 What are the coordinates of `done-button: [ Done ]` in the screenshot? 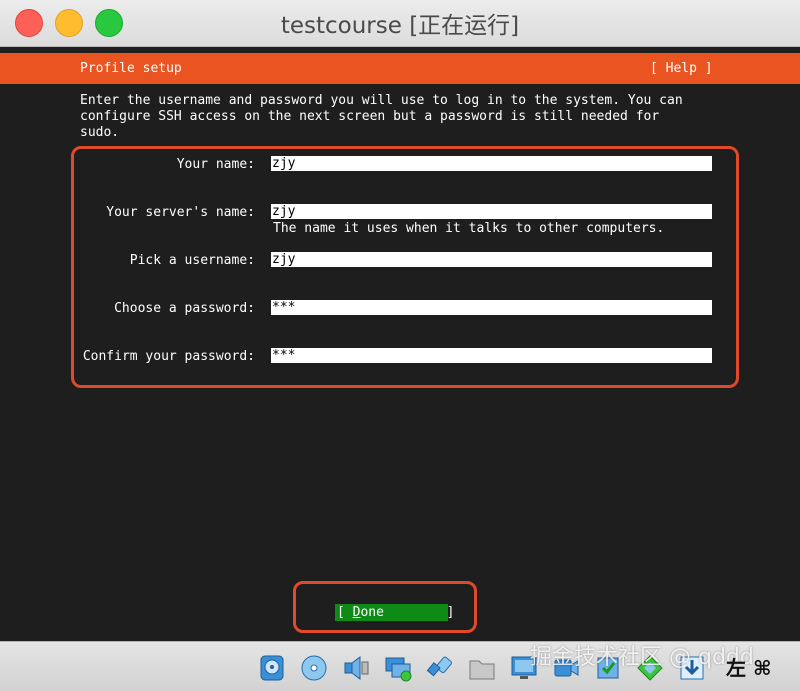 It's located at (394, 612).